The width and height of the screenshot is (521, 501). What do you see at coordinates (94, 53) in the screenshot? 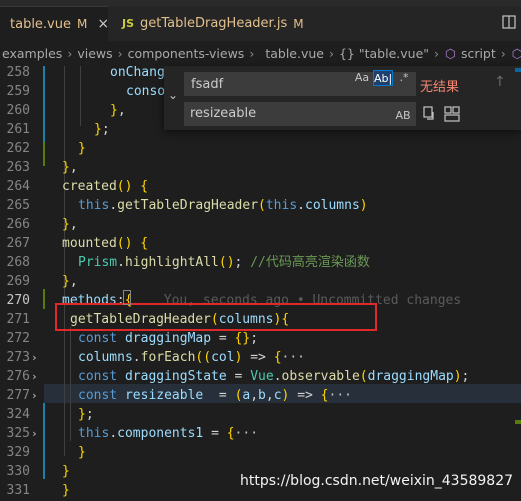
I see `breadcrumb-item: views` at bounding box center [94, 53].